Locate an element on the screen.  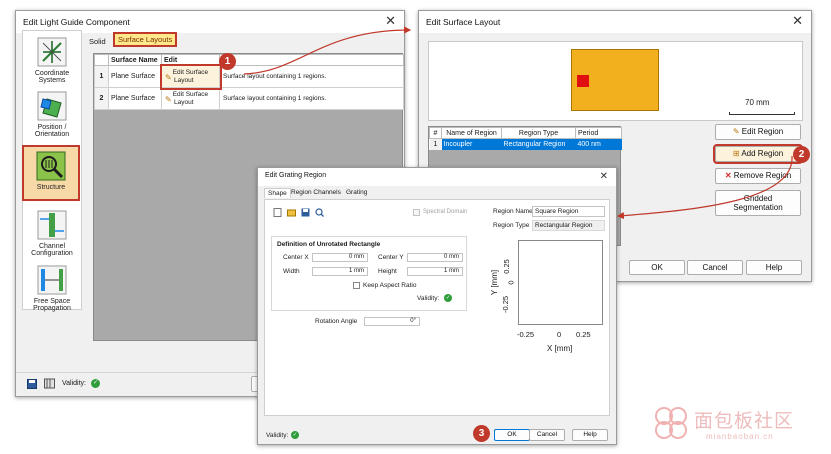
center-y-label: Center Y is located at coordinates (391, 257).